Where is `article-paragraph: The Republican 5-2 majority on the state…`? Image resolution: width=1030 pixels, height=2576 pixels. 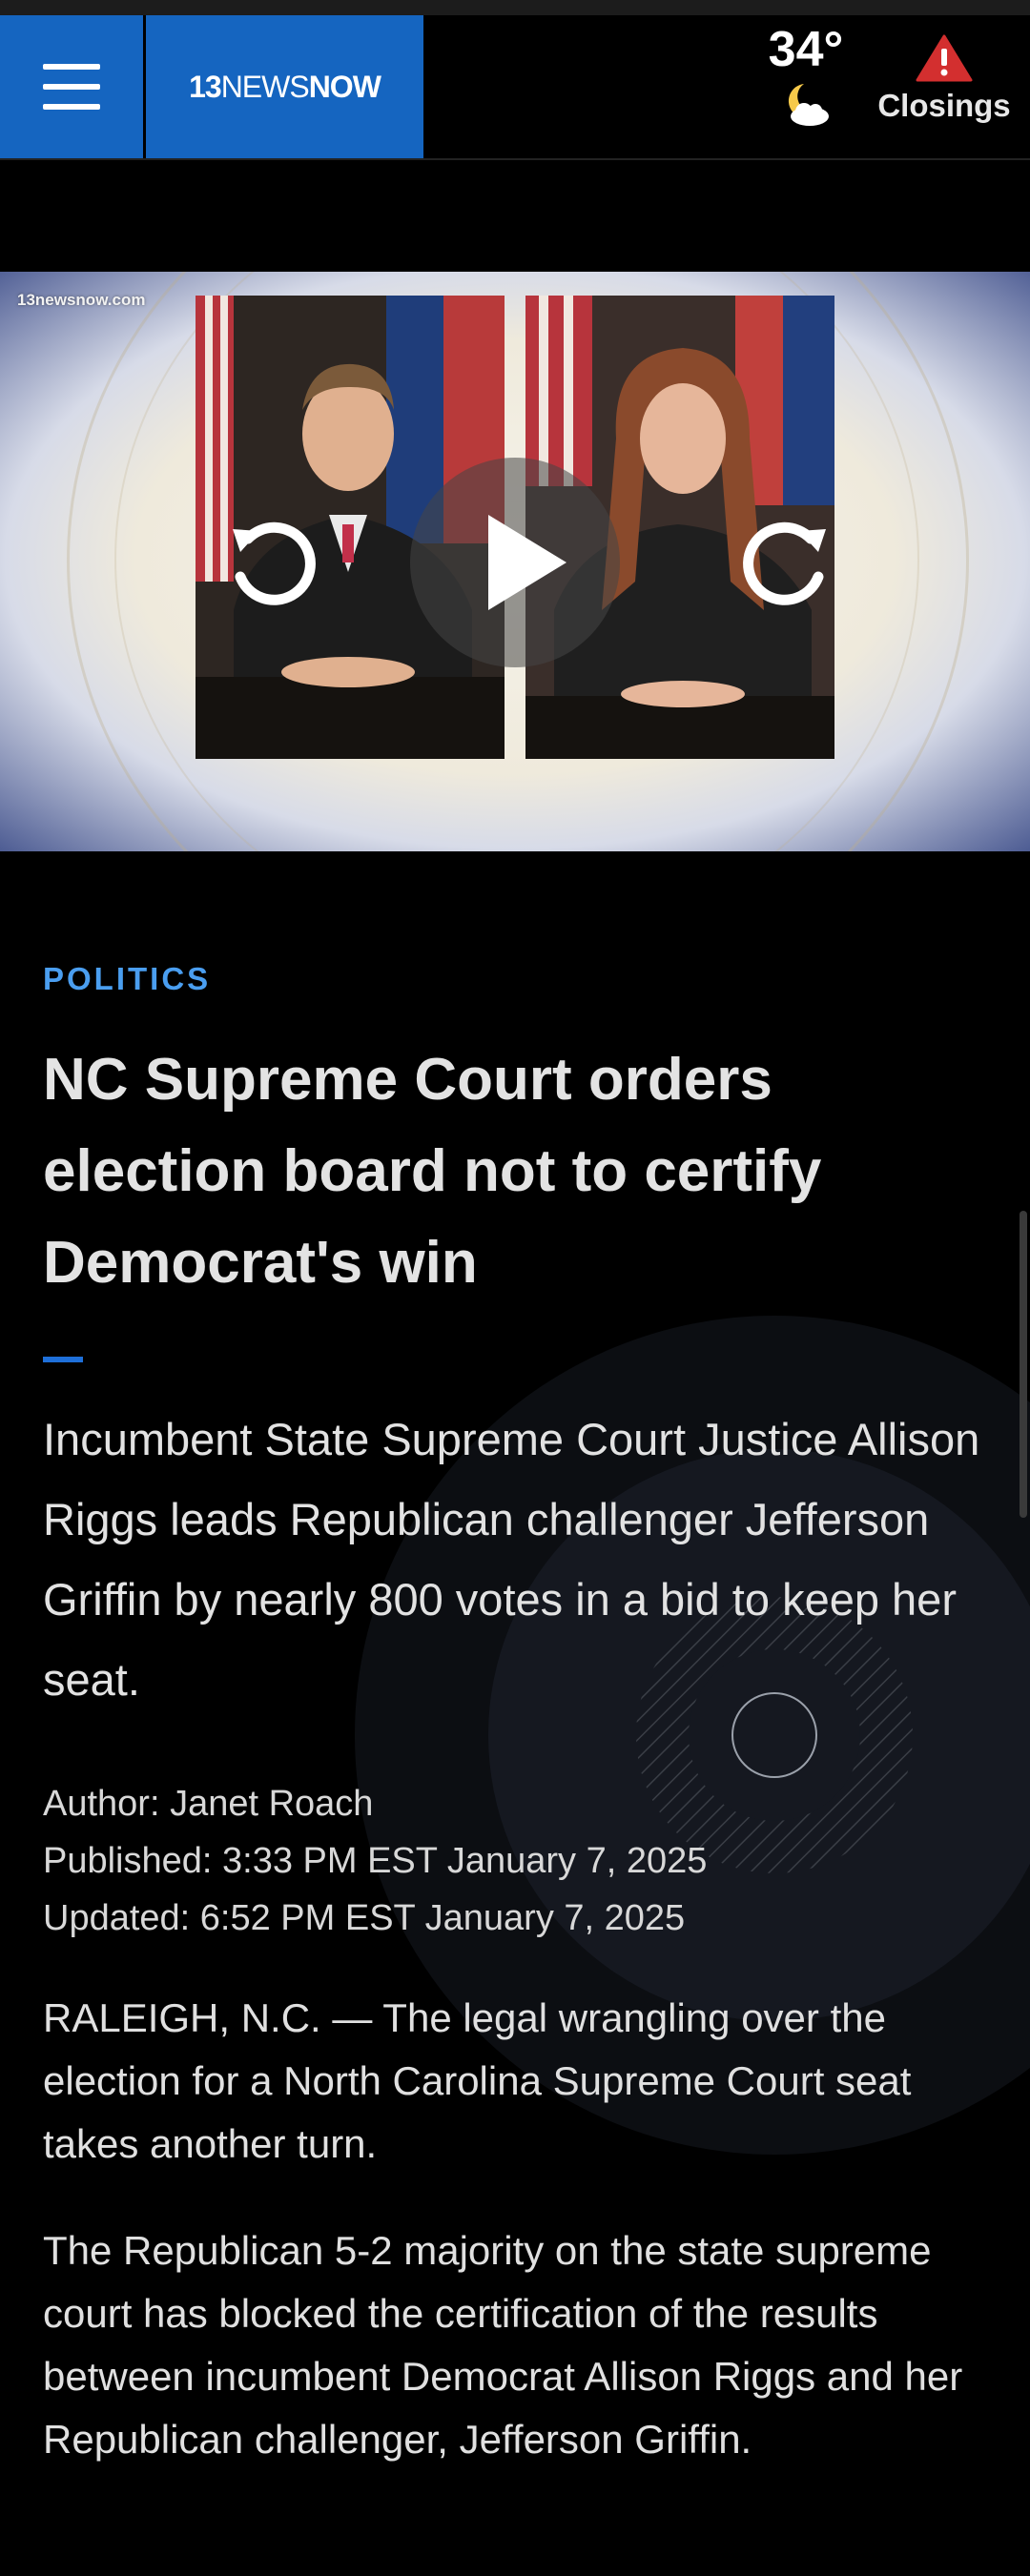 article-paragraph: The Republican 5-2 majority on the state… is located at coordinates (503, 2345).